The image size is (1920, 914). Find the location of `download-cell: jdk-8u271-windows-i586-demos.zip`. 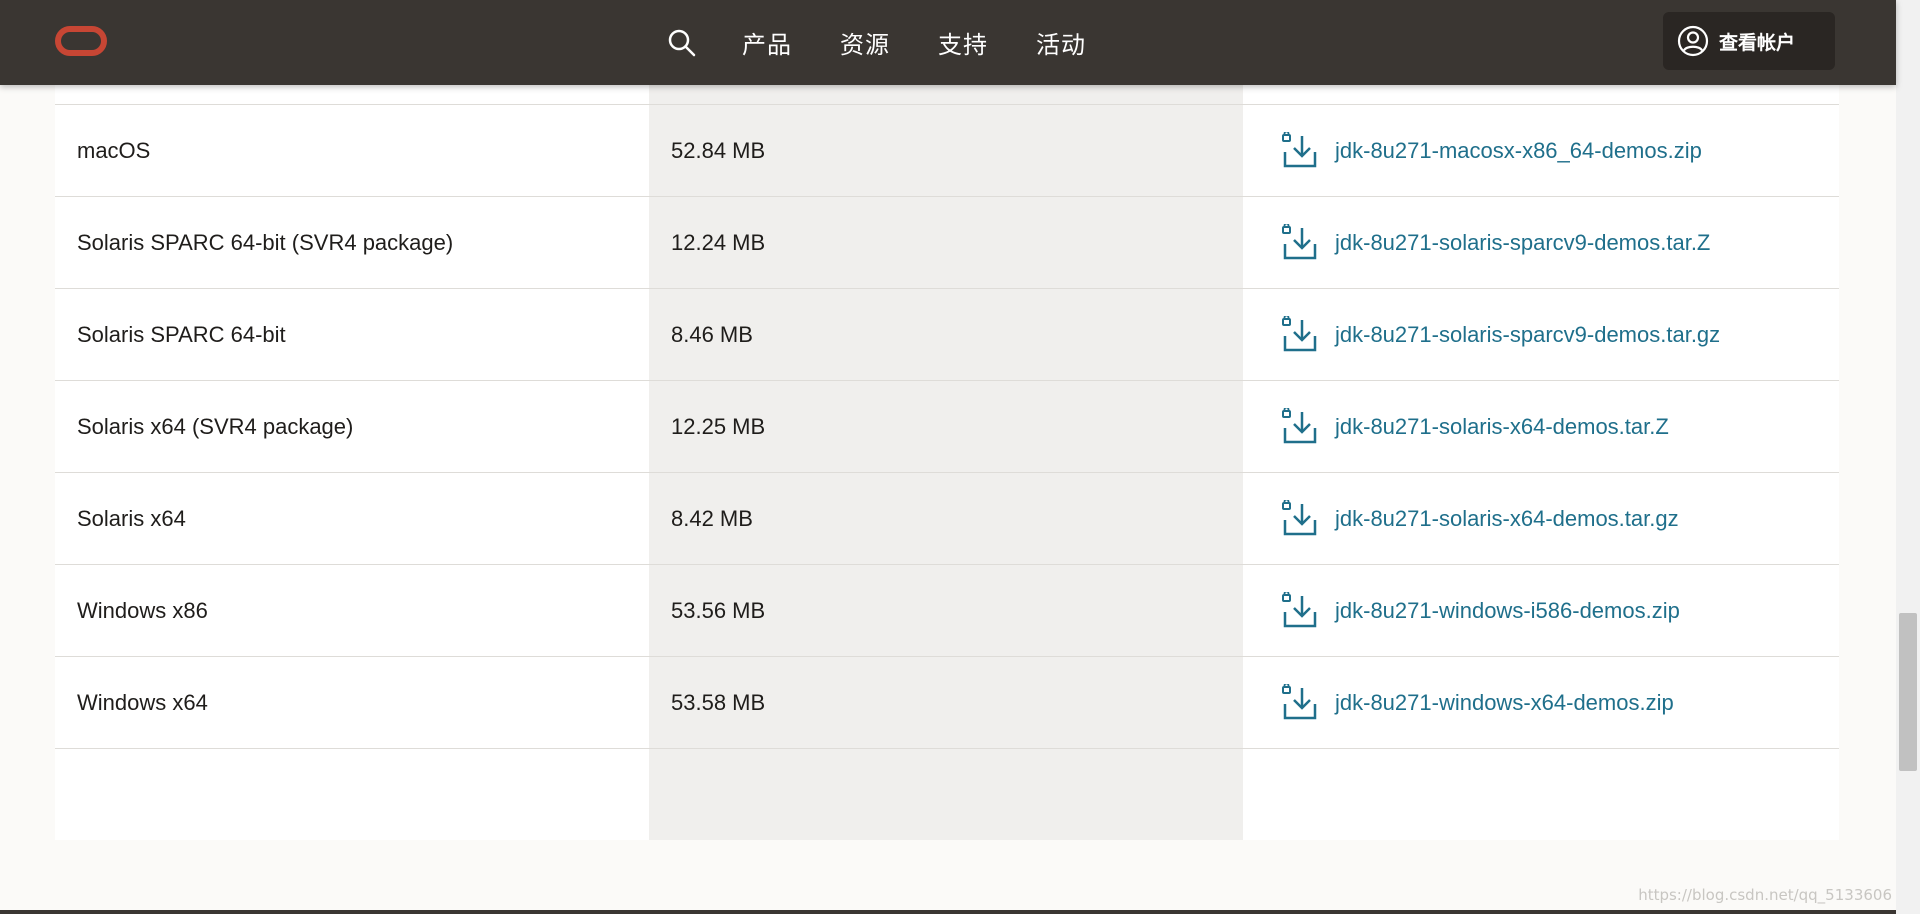

download-cell: jdk-8u271-windows-i586-demos.zip is located at coordinates (1556, 610).